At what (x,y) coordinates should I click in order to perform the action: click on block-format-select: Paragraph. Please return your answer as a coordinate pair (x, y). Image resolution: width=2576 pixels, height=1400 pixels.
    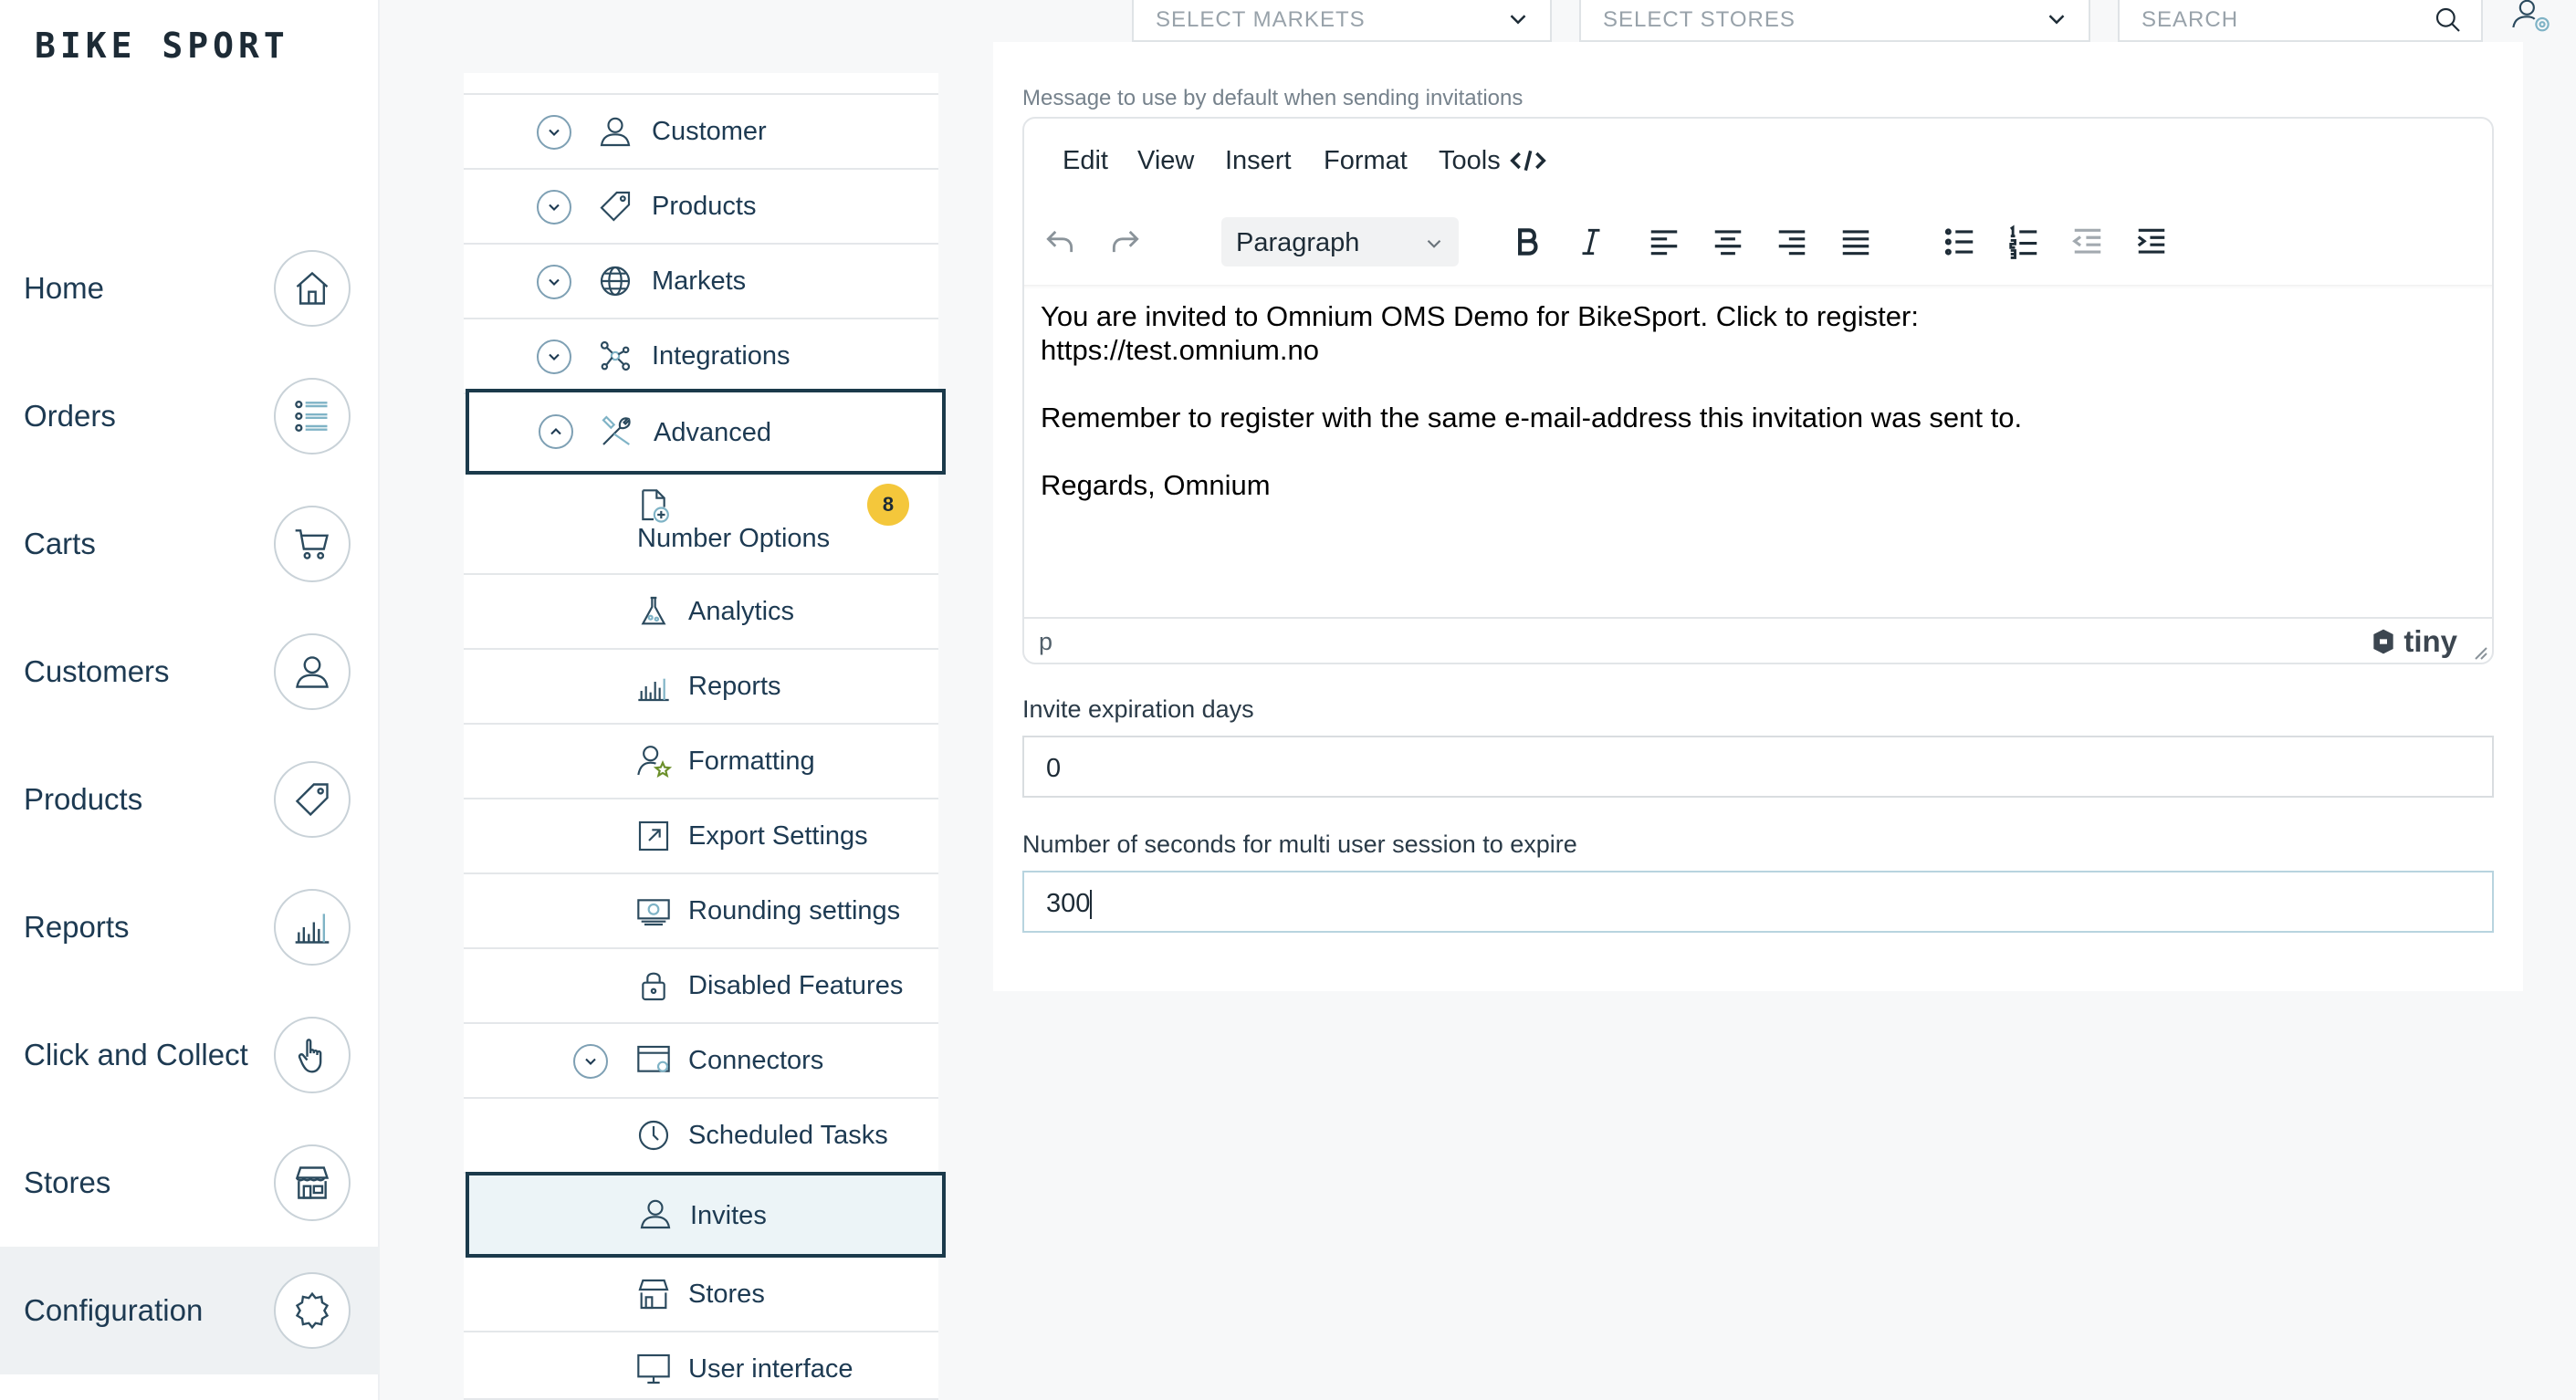
    Looking at the image, I should click on (1340, 241).